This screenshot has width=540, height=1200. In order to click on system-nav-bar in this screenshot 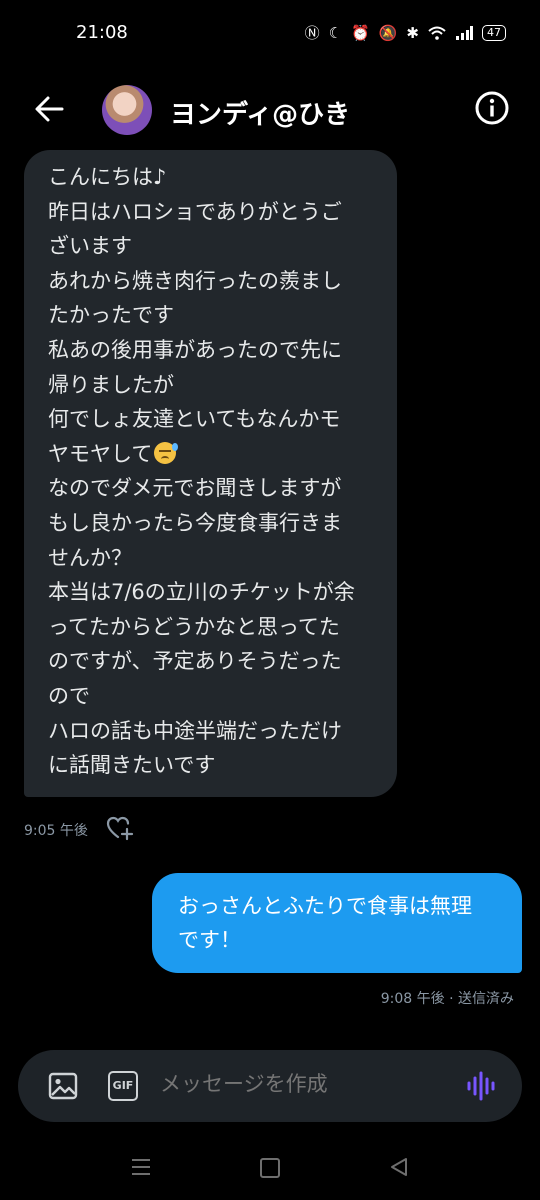, I will do `click(270, 1172)`.